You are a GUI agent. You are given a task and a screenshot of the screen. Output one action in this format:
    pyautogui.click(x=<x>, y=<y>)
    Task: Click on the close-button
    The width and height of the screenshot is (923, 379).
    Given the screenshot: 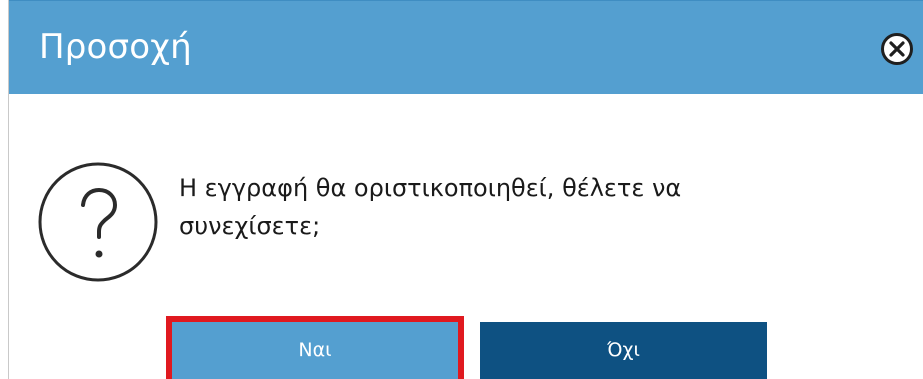 What is the action you would take?
    pyautogui.click(x=897, y=49)
    